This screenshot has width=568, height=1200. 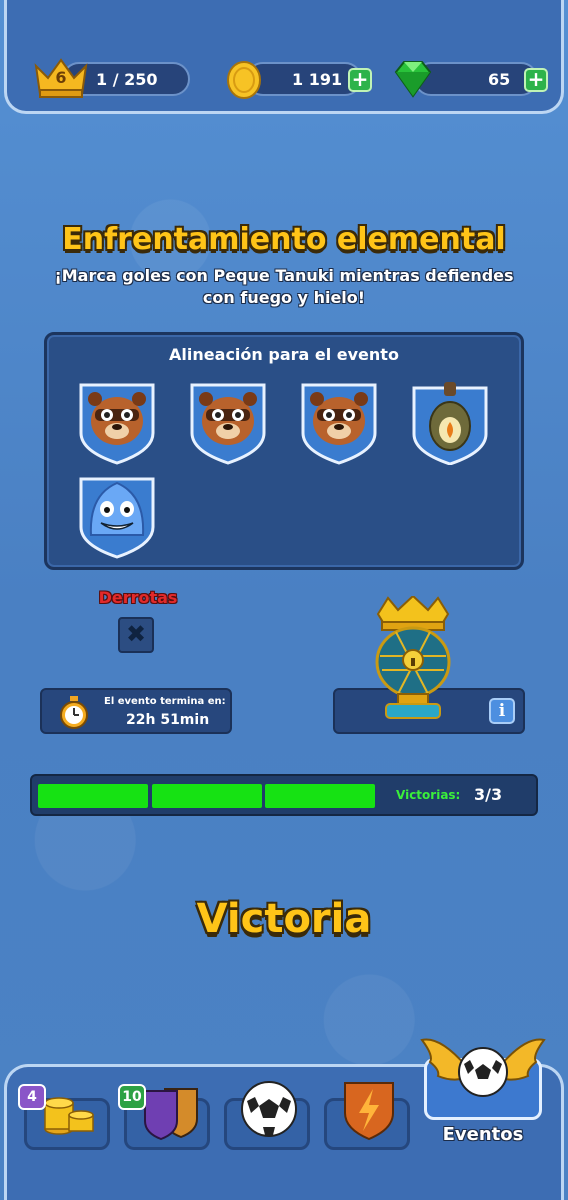 What do you see at coordinates (170, 1113) in the screenshot?
I see `cards-icon` at bounding box center [170, 1113].